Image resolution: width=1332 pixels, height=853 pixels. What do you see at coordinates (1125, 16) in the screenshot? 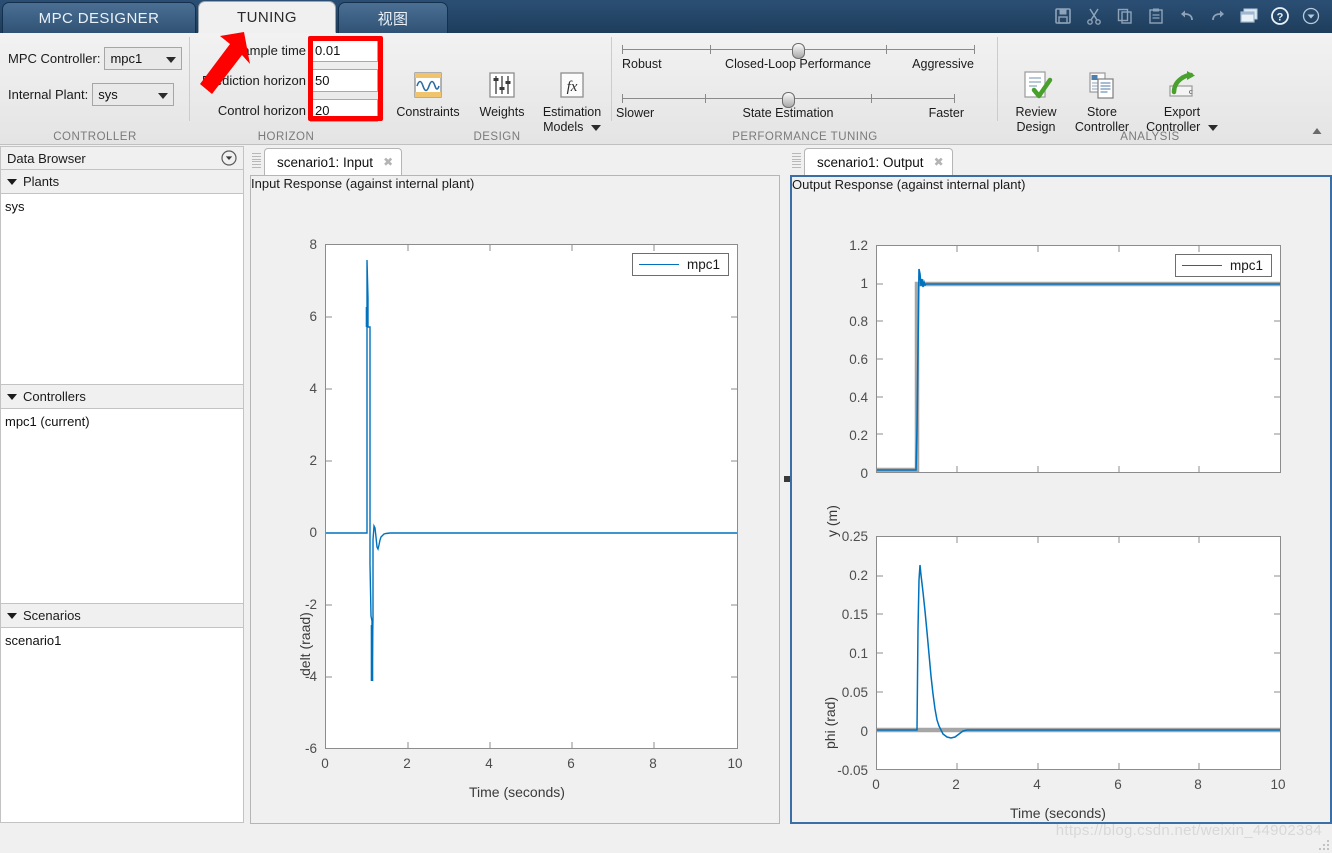
I see `copy-icon` at bounding box center [1125, 16].